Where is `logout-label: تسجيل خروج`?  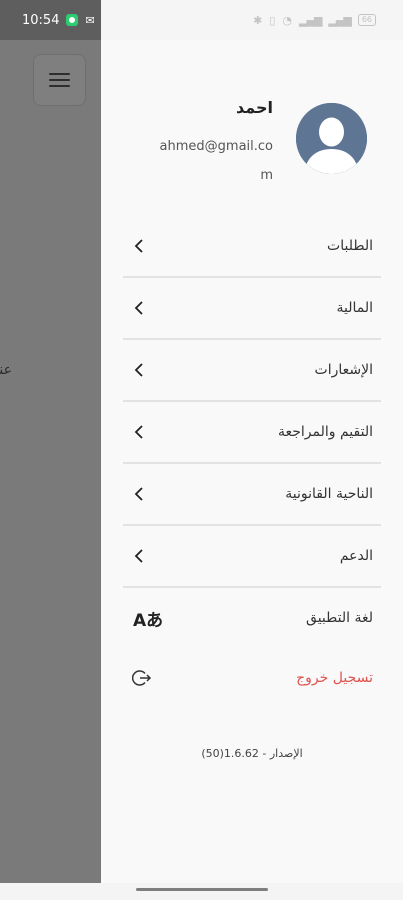
logout-label: تسجيل خروج is located at coordinates (334, 678).